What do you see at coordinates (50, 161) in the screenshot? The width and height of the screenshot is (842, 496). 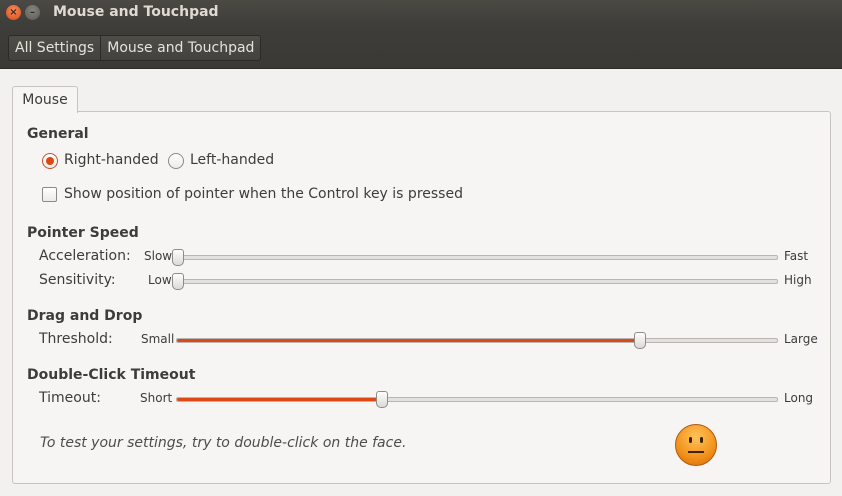 I see `right-handed-radio` at bounding box center [50, 161].